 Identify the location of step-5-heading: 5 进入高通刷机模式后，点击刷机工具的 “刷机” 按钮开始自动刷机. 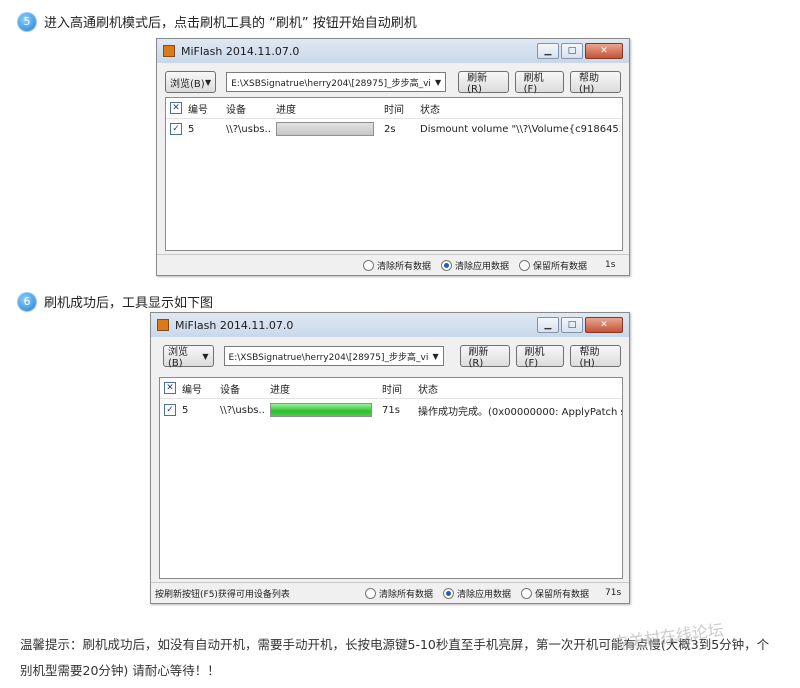
(217, 21).